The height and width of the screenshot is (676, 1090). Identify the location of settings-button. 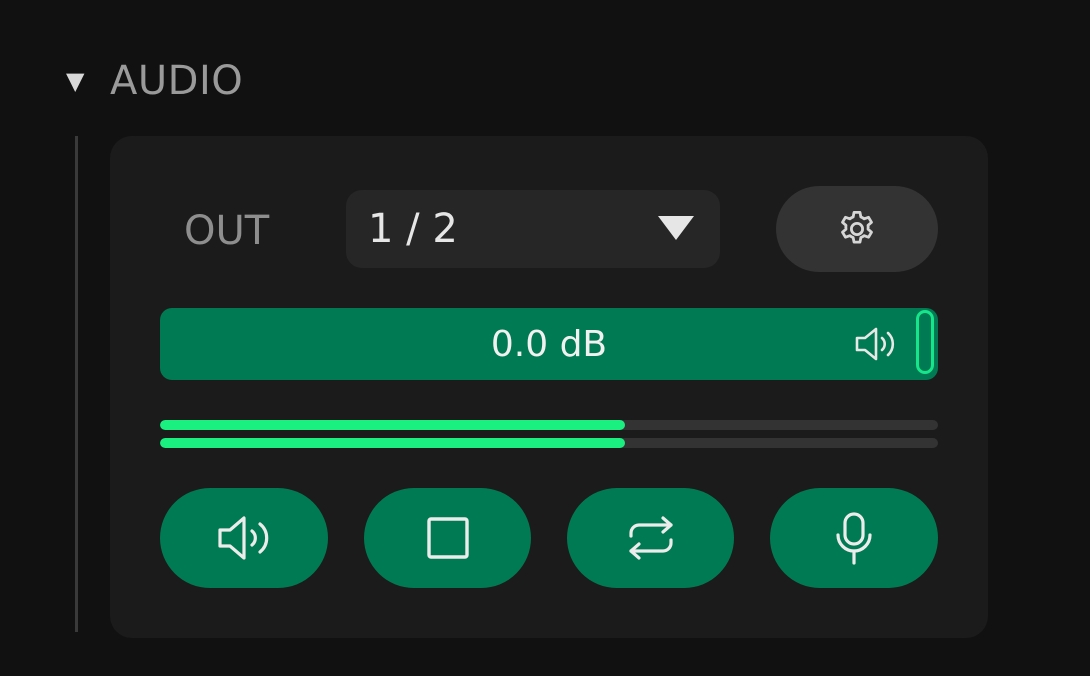
(857, 229).